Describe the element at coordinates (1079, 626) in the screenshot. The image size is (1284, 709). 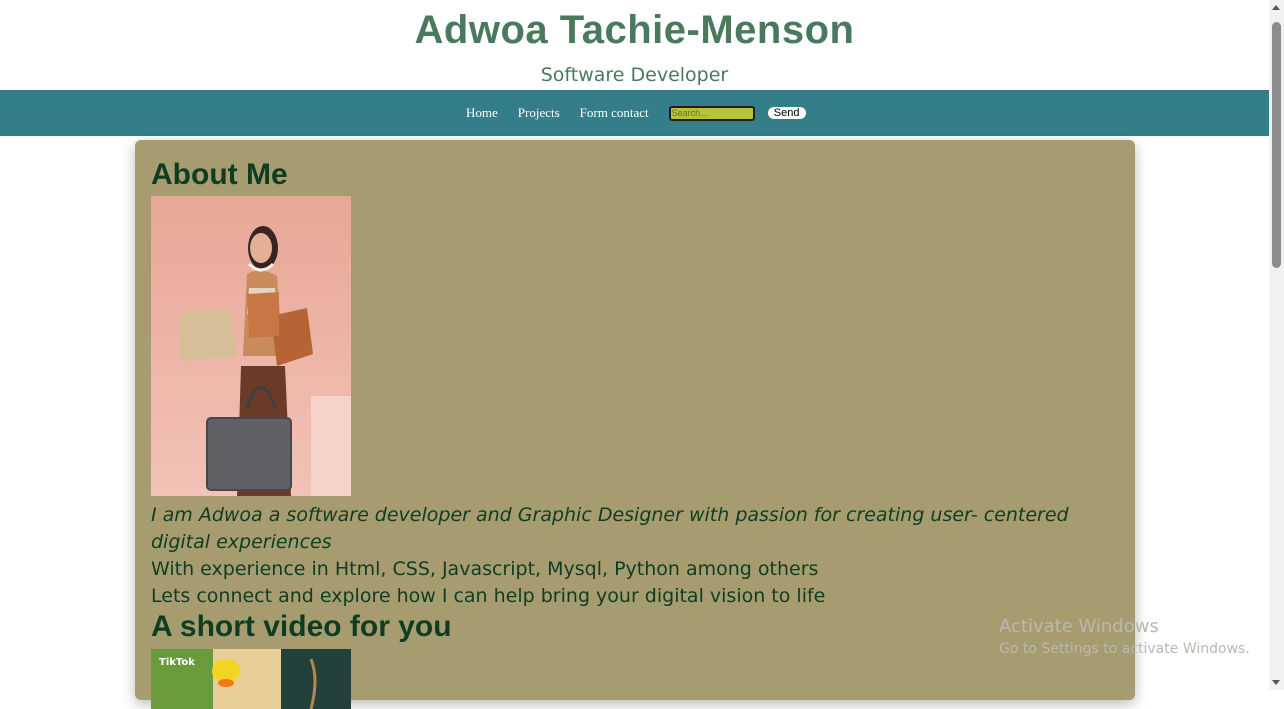
I see `watermark-title: Activate Windows` at that location.